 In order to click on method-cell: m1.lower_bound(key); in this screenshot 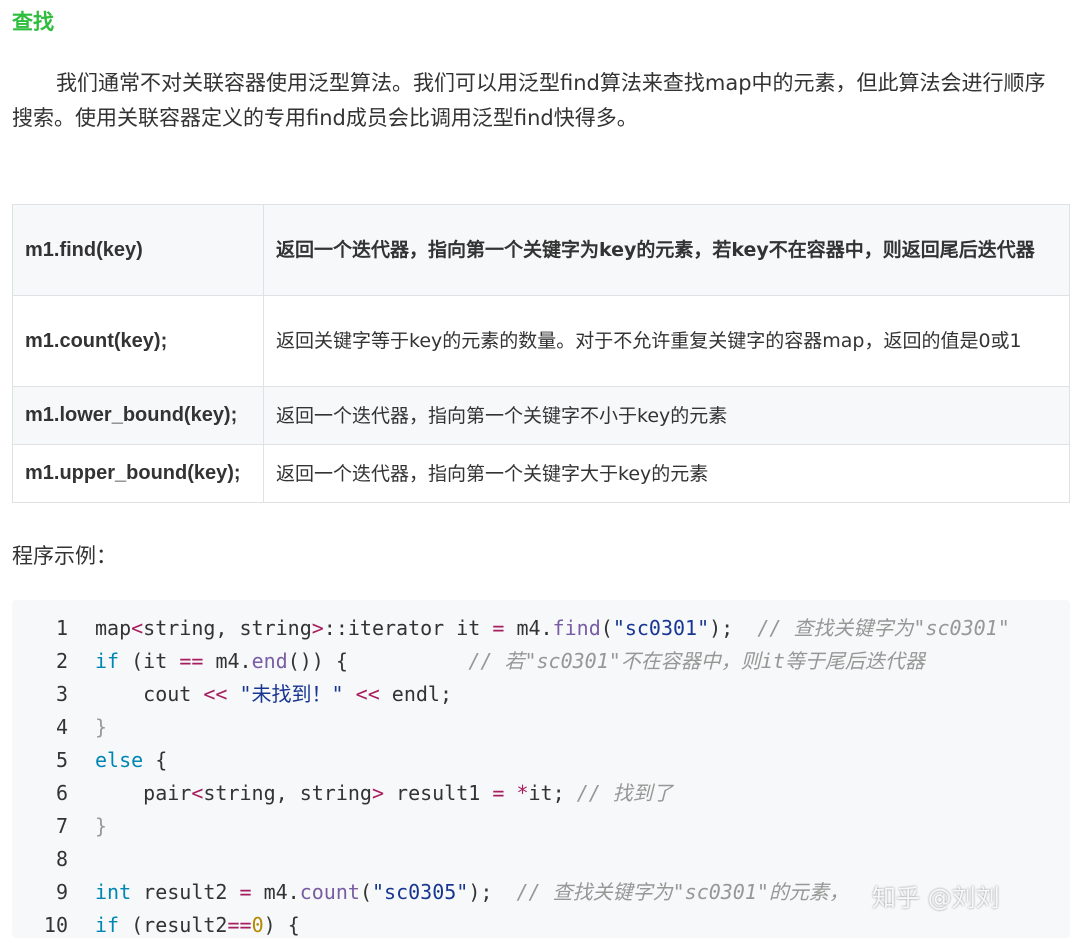, I will do `click(138, 415)`.